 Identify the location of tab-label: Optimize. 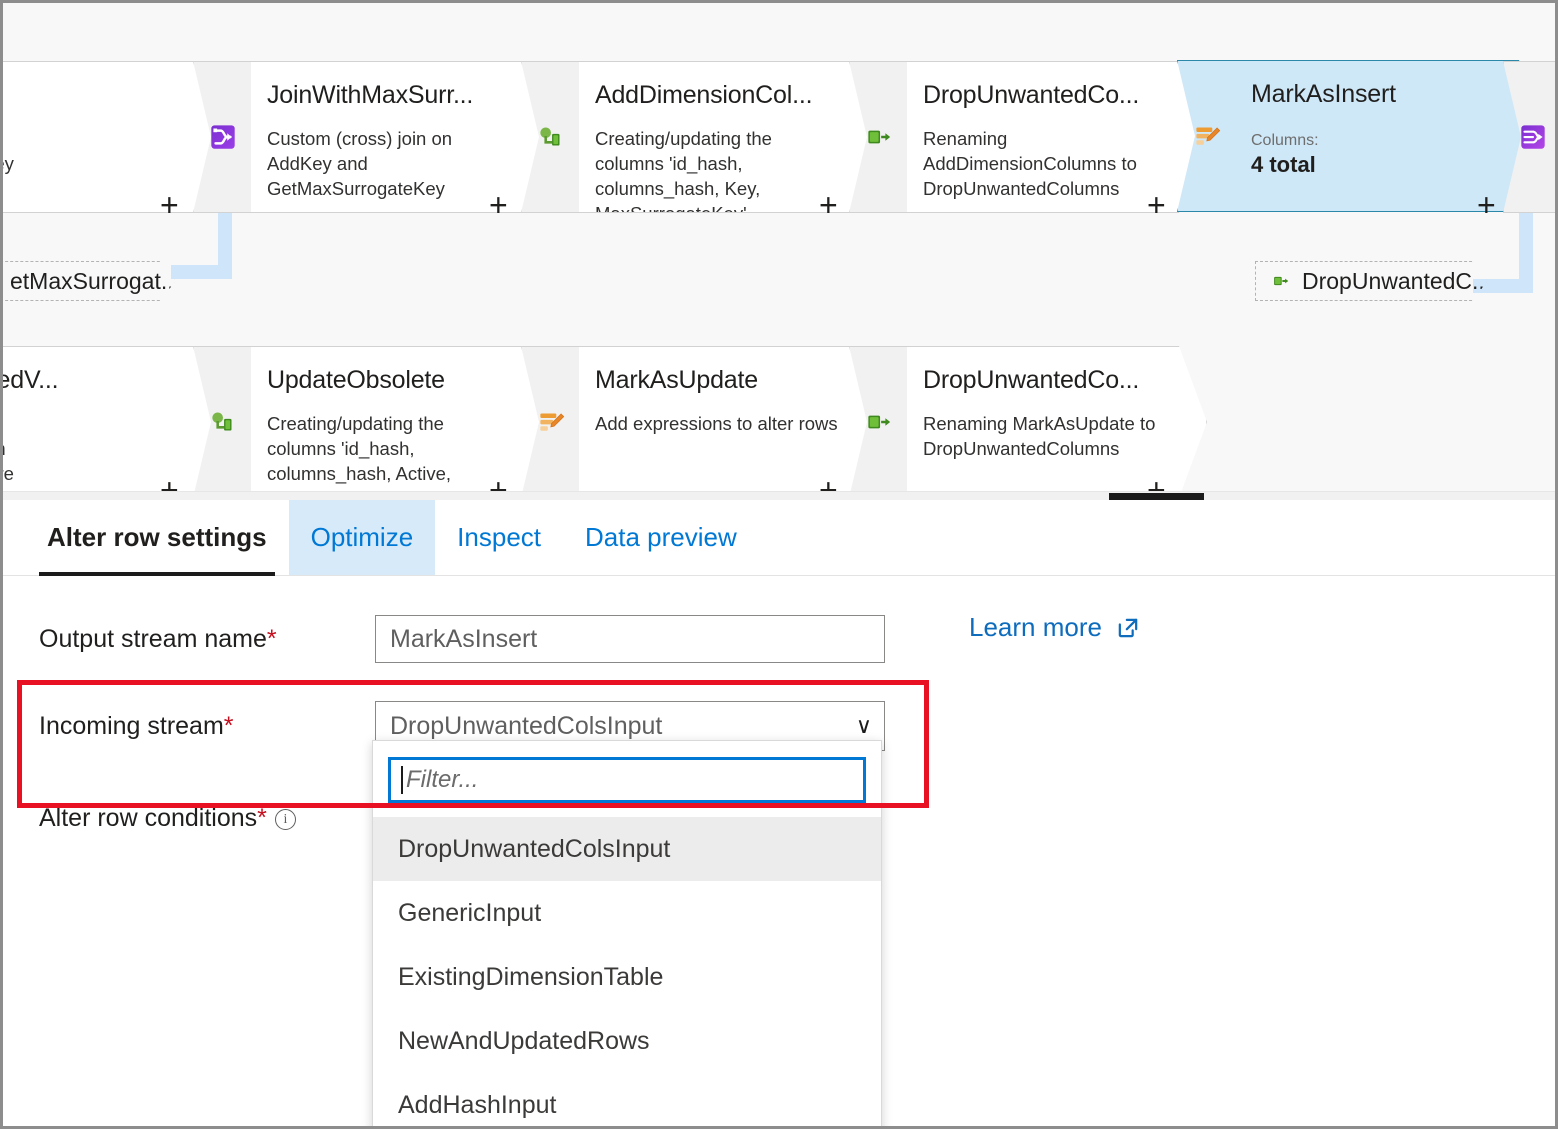
(362, 537).